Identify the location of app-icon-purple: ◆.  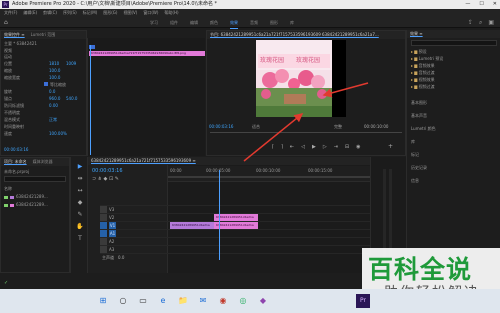
(263, 301).